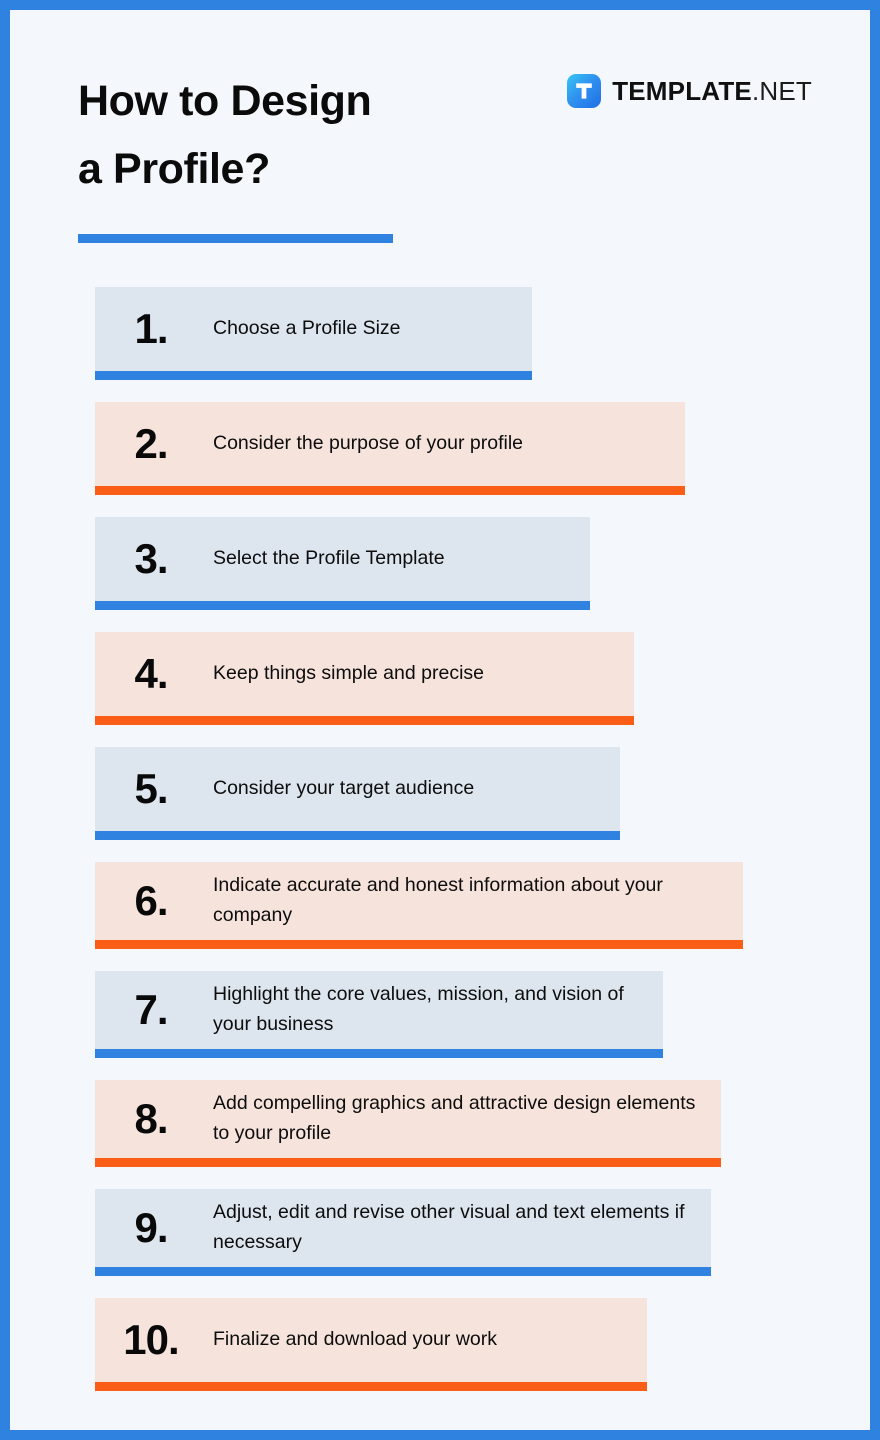  I want to click on step-number: 1., so click(151, 328).